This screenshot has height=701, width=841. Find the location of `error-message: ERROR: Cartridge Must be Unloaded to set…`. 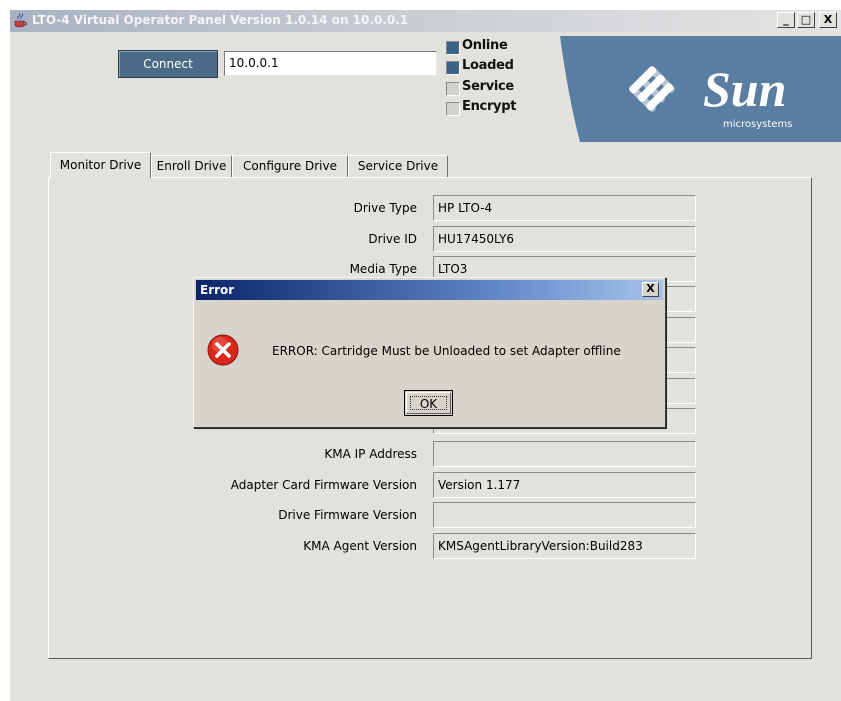

error-message: ERROR: Cartridge Must be Unloaded to set… is located at coordinates (446, 351).